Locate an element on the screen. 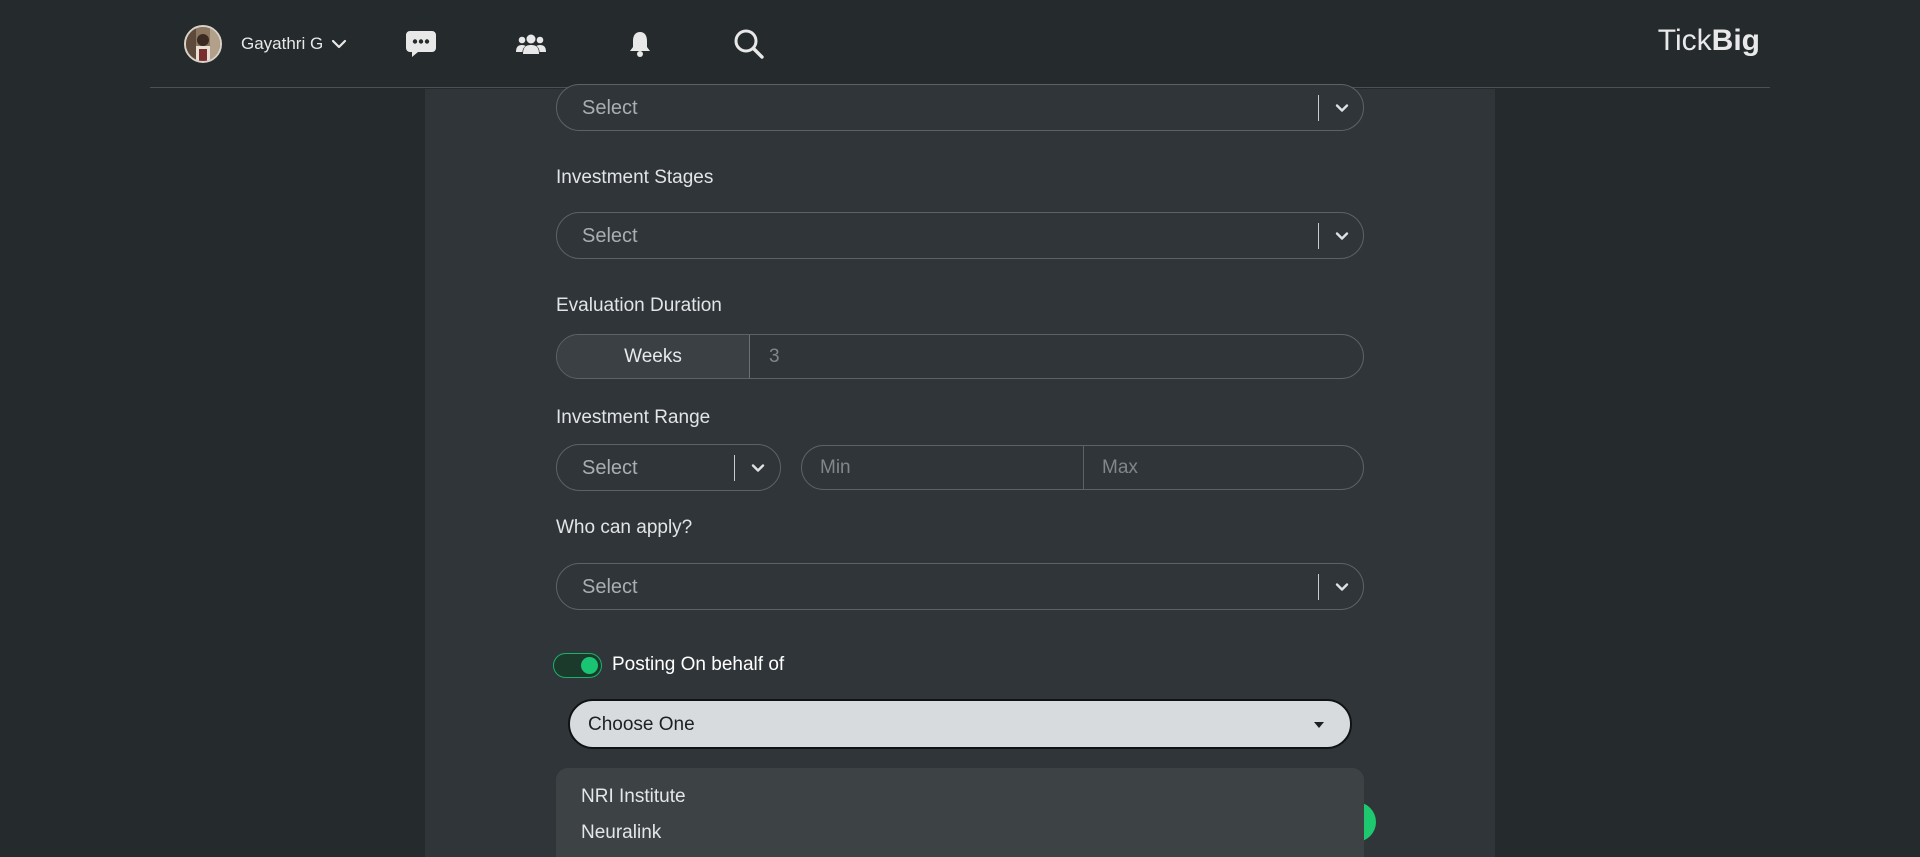 The width and height of the screenshot is (1920, 857). caret-down-icon is located at coordinates (1319, 725).